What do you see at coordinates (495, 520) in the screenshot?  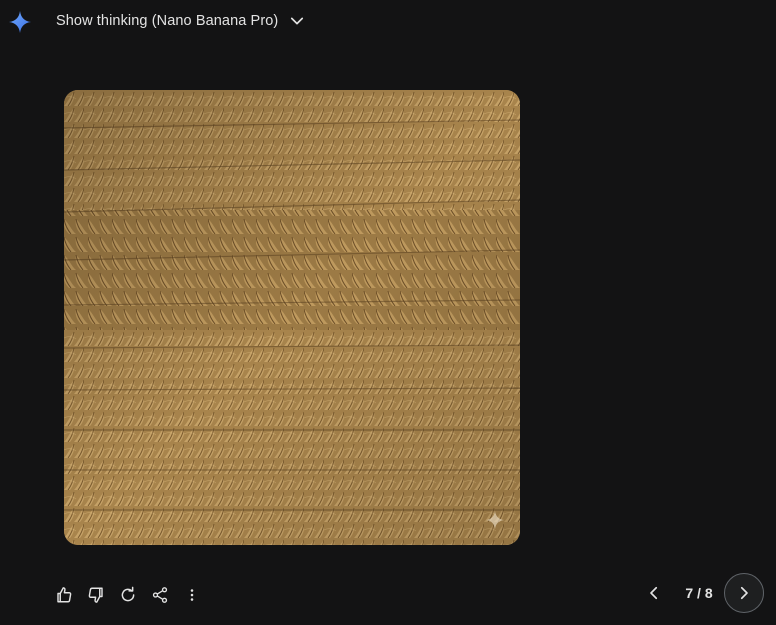 I see `sparkle-watermark-icon` at bounding box center [495, 520].